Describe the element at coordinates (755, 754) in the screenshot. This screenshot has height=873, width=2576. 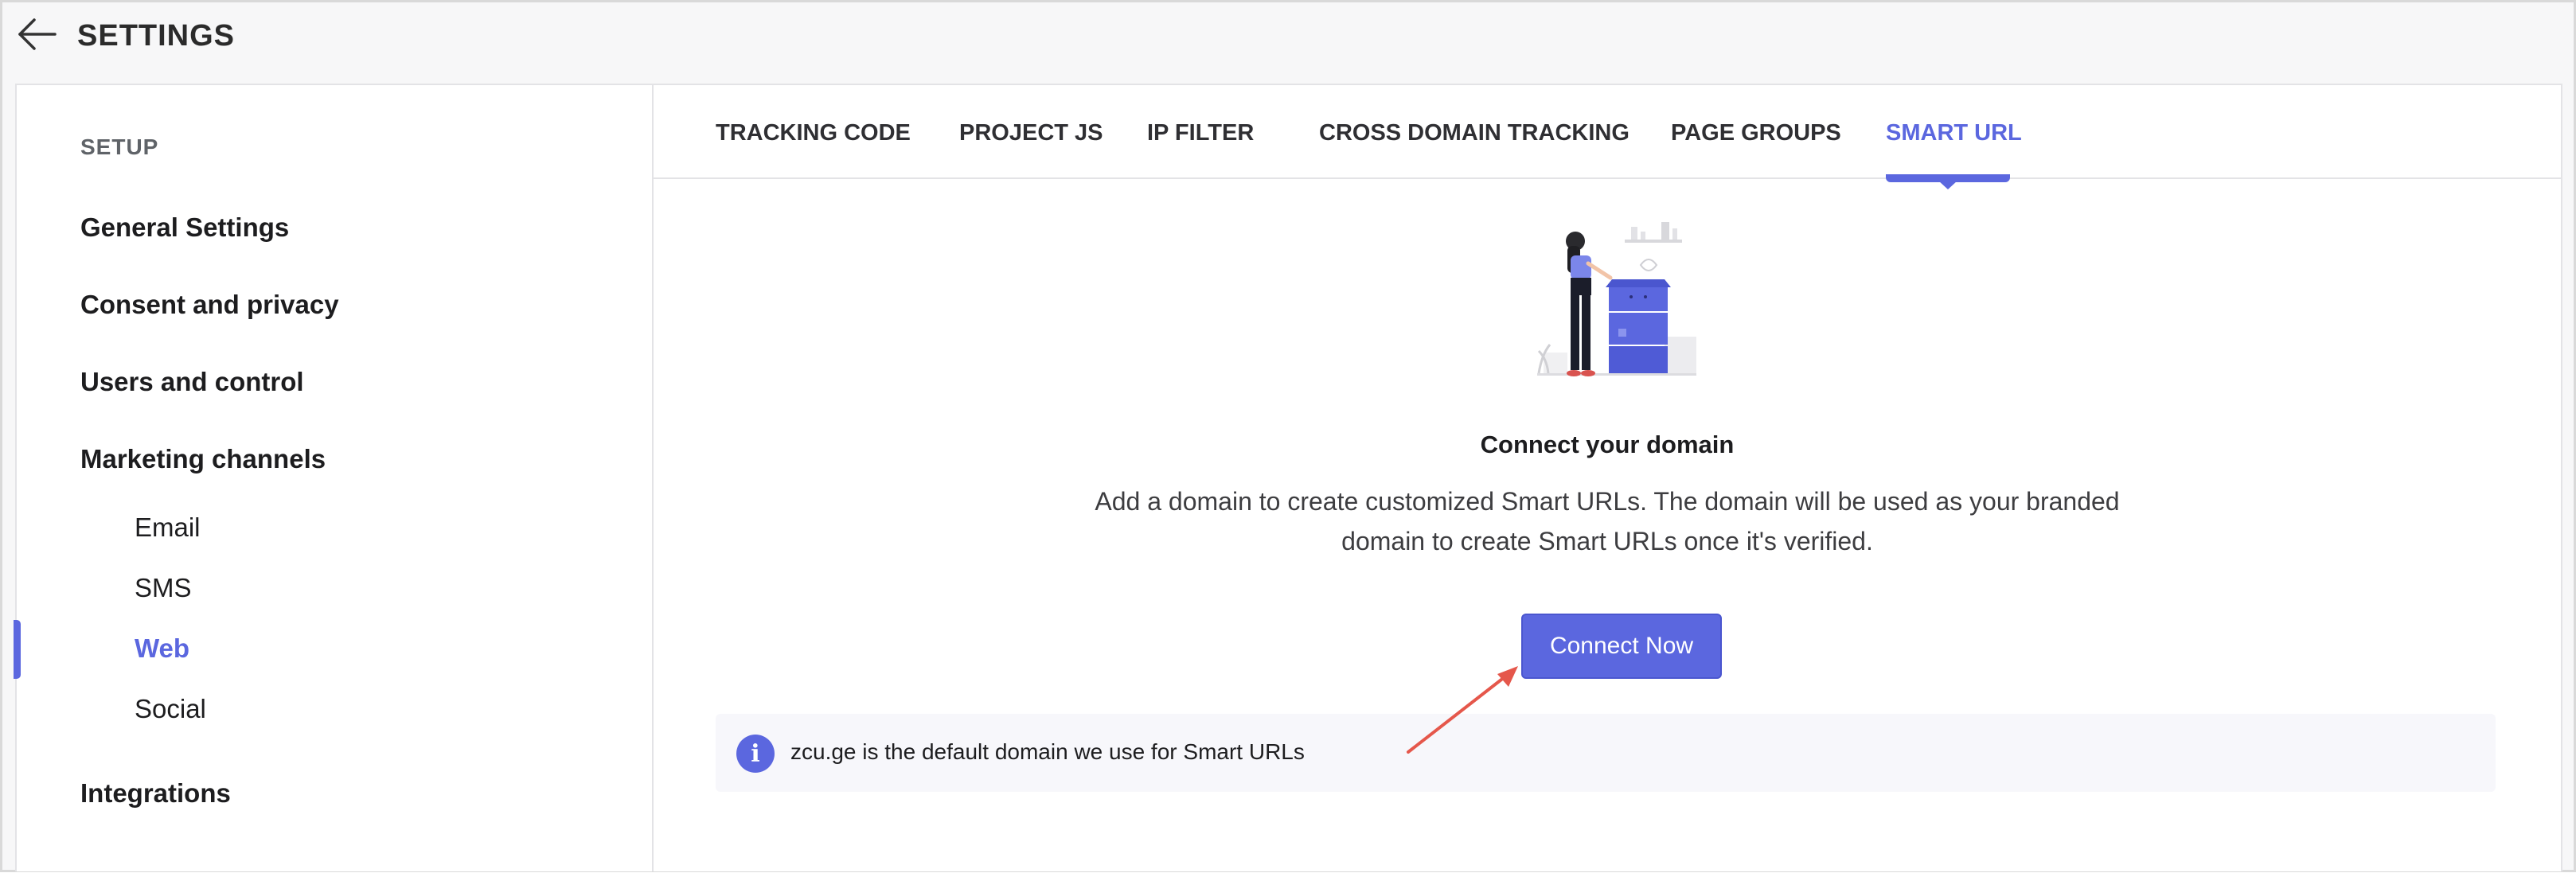
I see `info-icon: i` at that location.